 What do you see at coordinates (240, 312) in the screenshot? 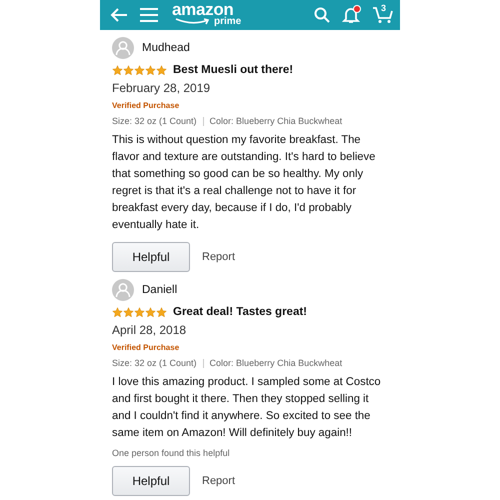
I see `review-title: Great deal! Tastes great!` at bounding box center [240, 312].